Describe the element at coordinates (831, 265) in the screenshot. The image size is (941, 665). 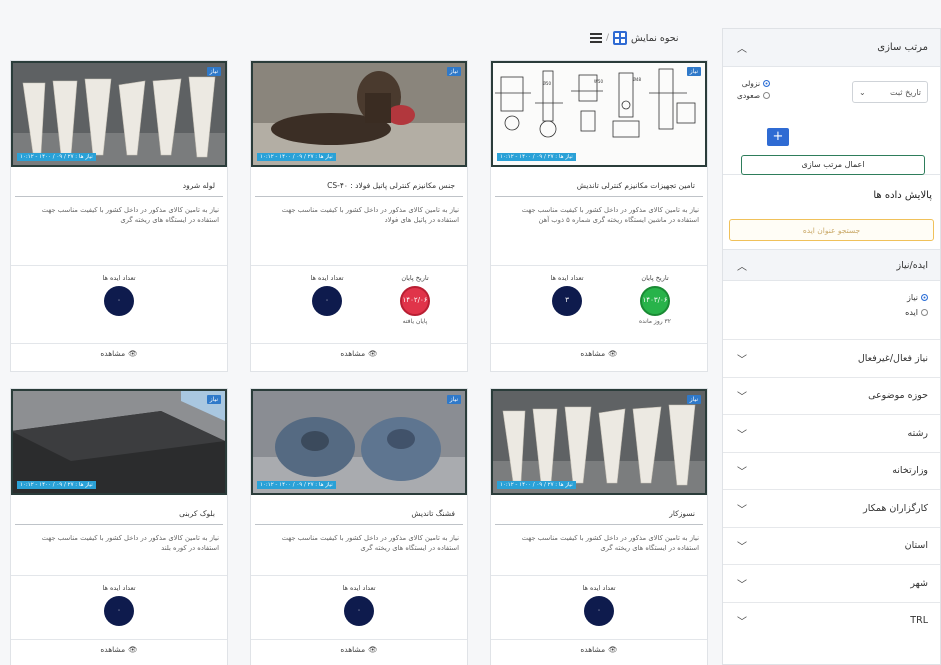
I see `accordion-idea-need-header: ایده/نیاز ︿` at that location.